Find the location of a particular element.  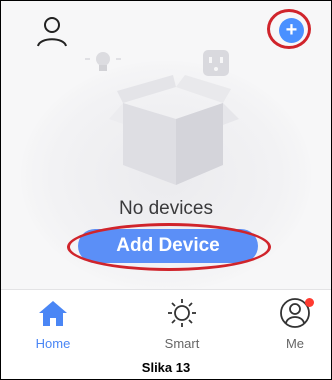

profile-icon is located at coordinates (52, 32).